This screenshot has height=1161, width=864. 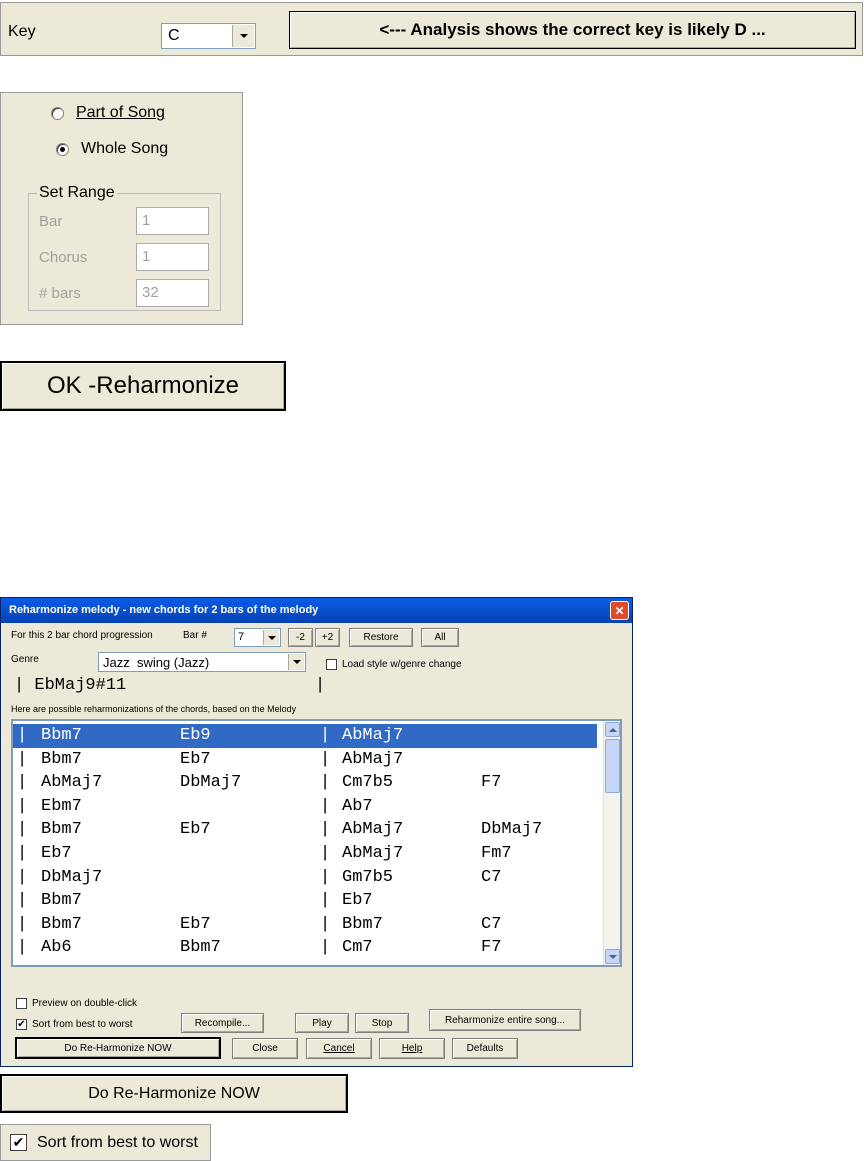 What do you see at coordinates (195, 735) in the screenshot?
I see `chord-c2: Eb9` at bounding box center [195, 735].